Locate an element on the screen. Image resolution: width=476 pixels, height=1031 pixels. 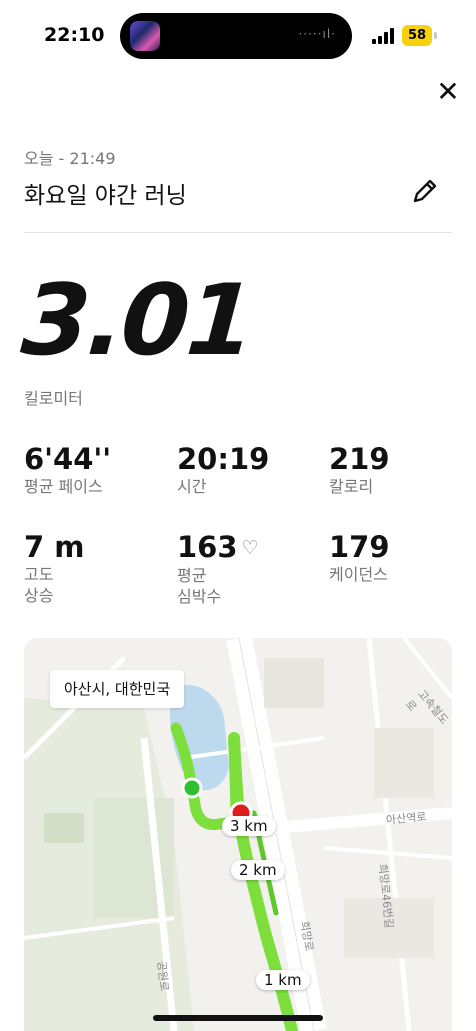
stat-label-line1: 고도 is located at coordinates (39, 574).